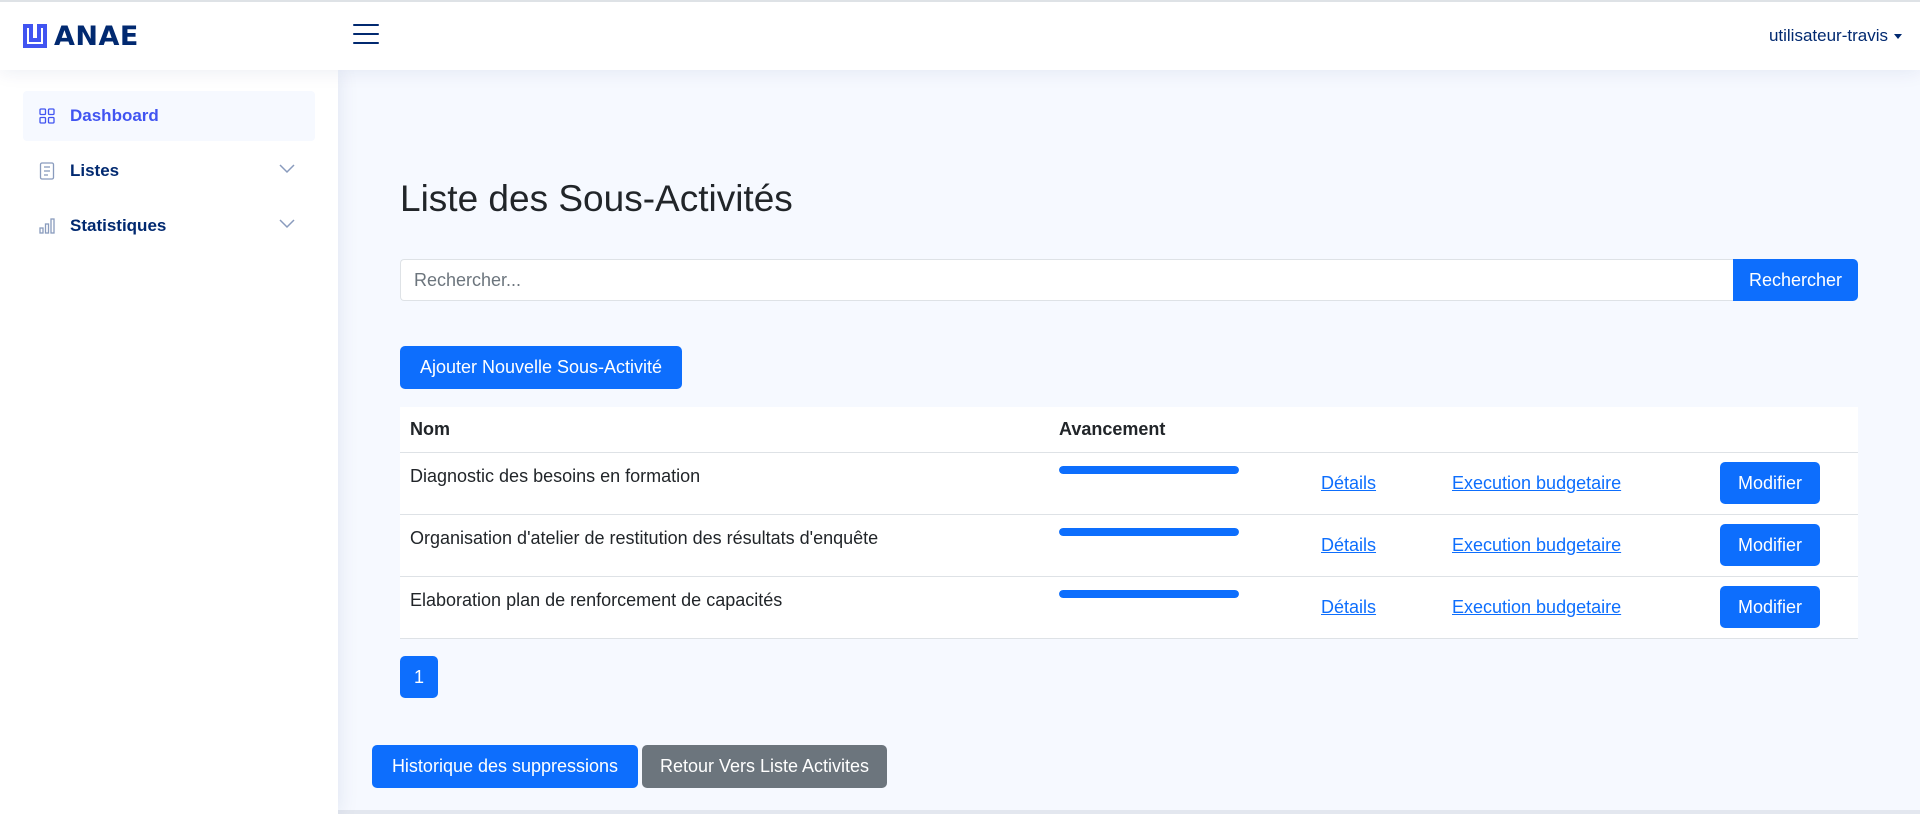  Describe the element at coordinates (1180, 430) in the screenshot. I see `column-header-avancement: Avancement` at that location.